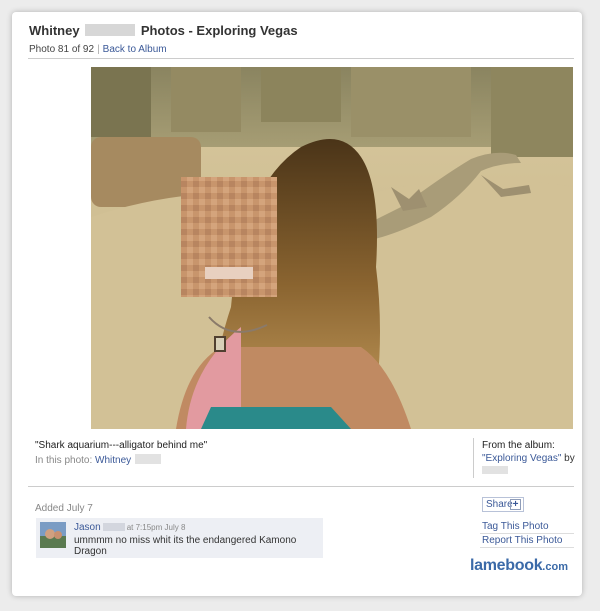 This screenshot has width=600, height=611. I want to click on comment-header: Jason at 7:15pm July 8, so click(129, 527).